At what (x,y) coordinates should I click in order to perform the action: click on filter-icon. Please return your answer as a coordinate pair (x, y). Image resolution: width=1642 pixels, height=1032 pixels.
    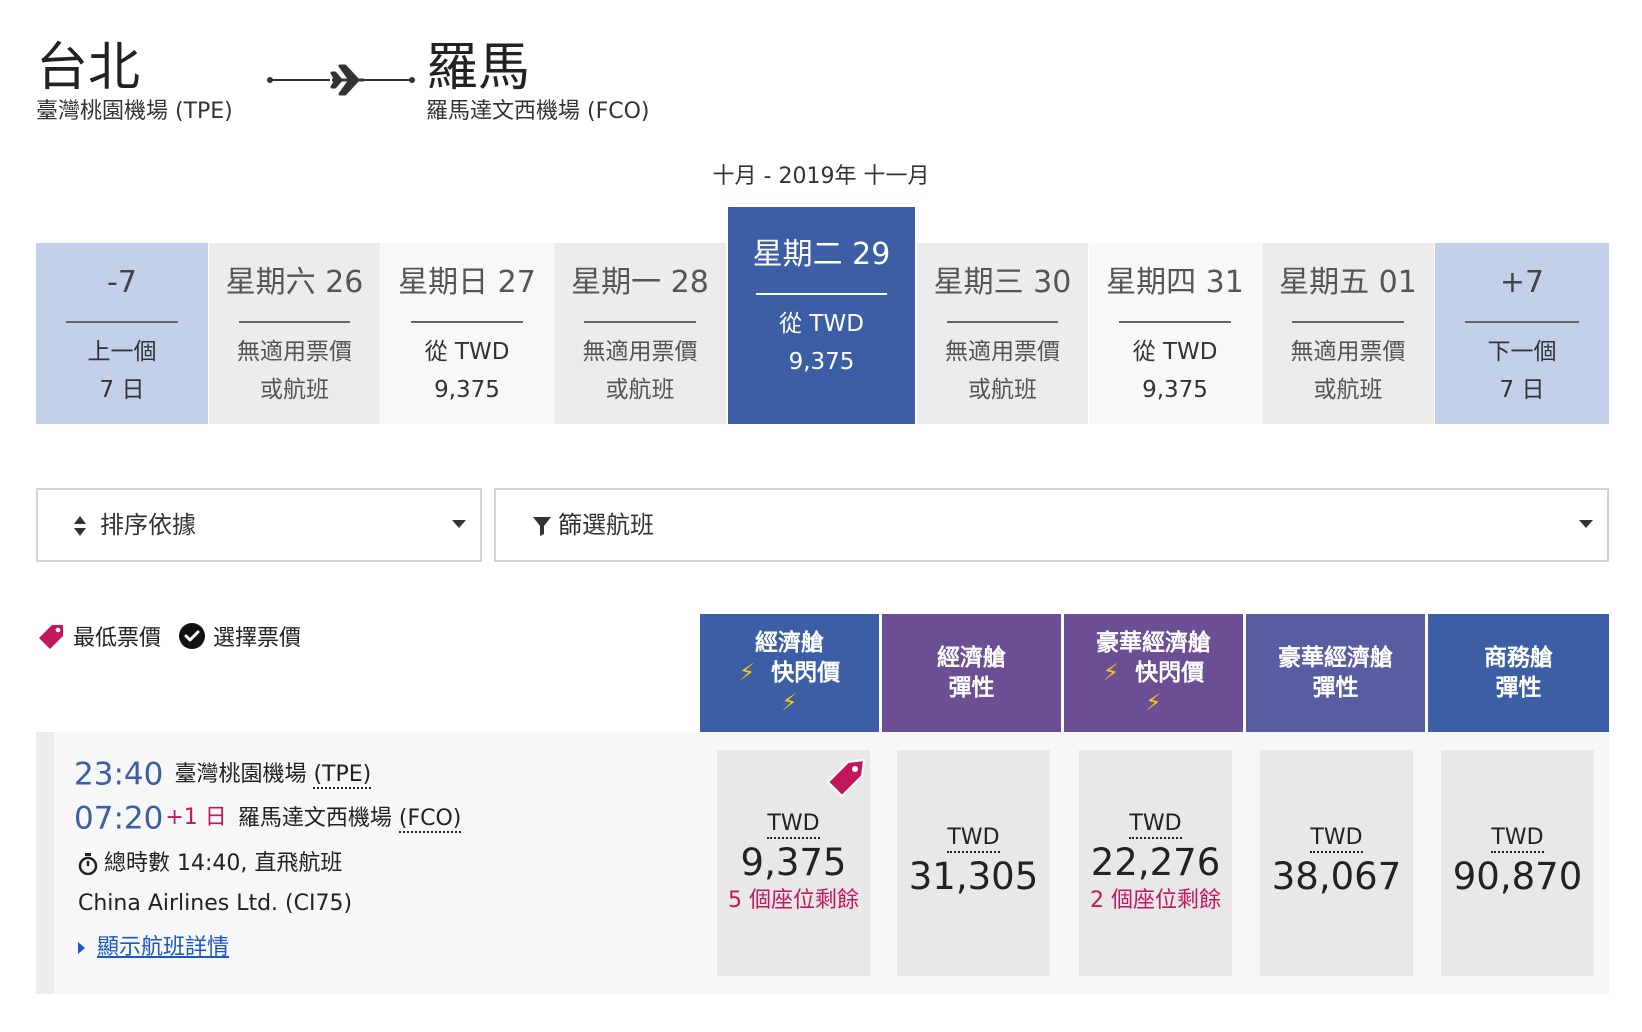
    Looking at the image, I should click on (542, 526).